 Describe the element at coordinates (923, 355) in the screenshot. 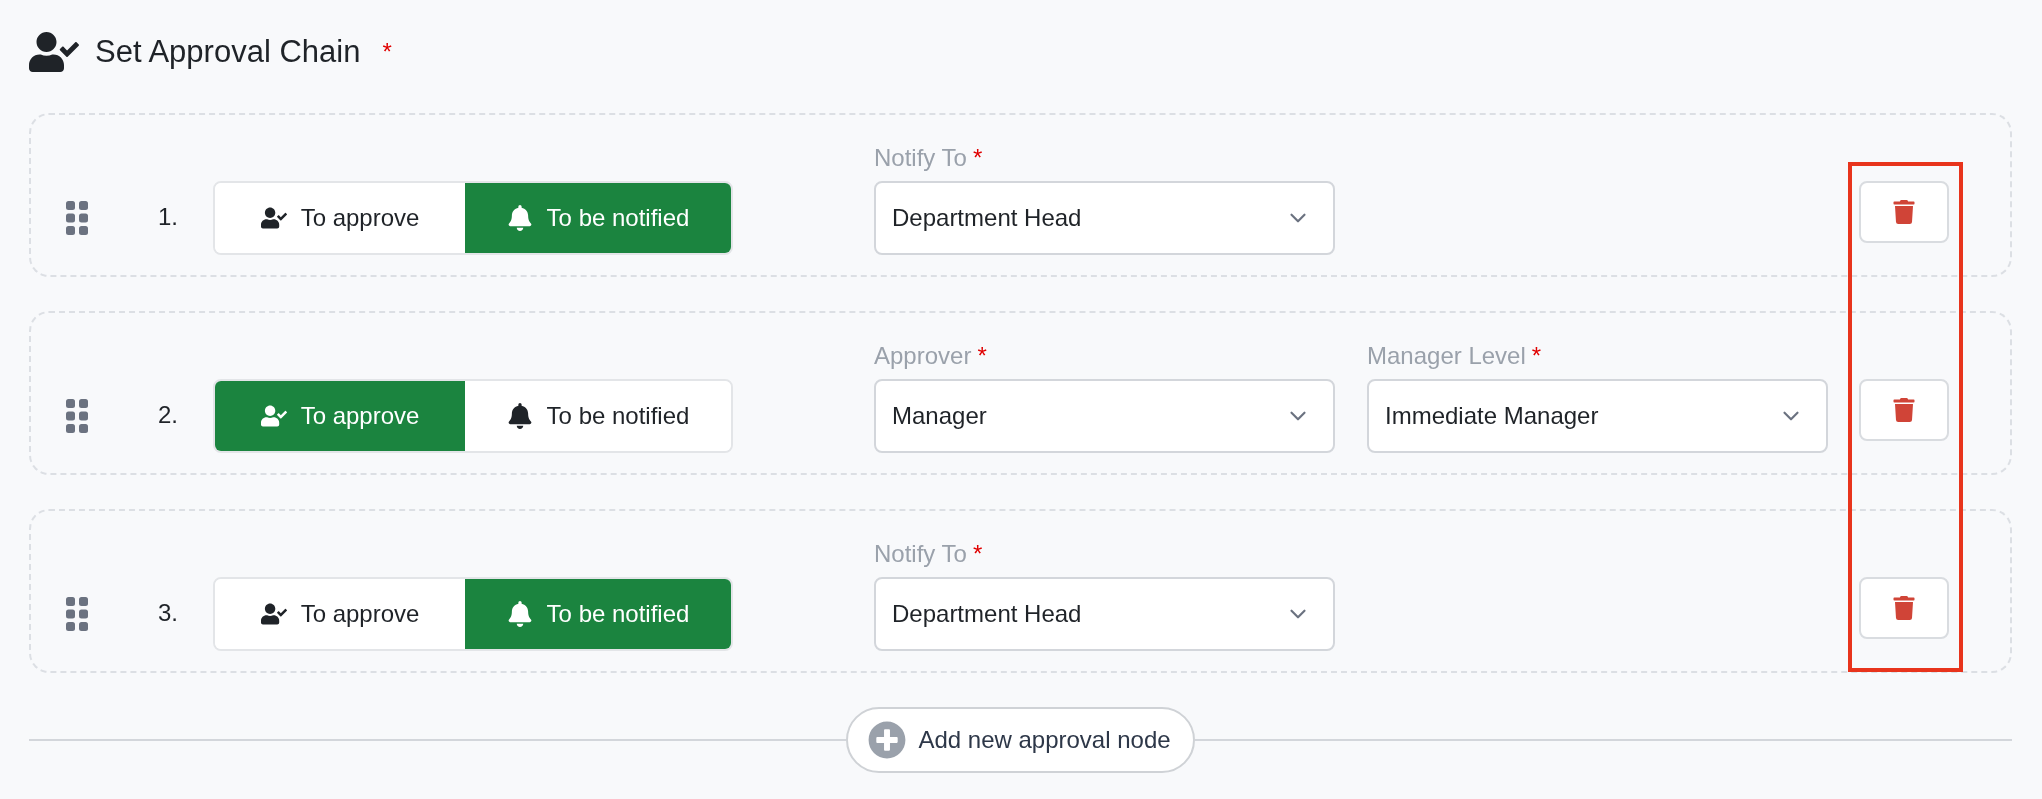

I see `field-label: Approver` at that location.